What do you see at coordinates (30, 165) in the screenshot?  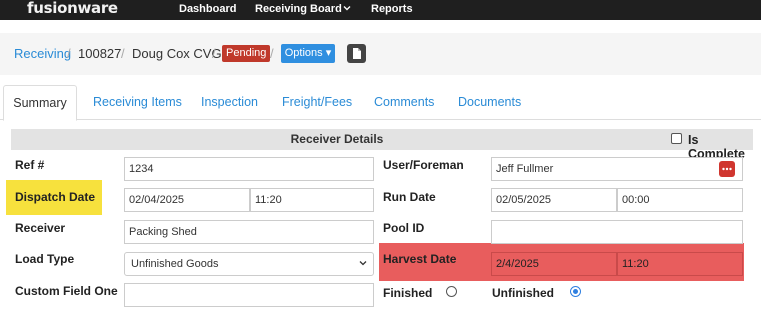 I see `ref-label: Ref #` at bounding box center [30, 165].